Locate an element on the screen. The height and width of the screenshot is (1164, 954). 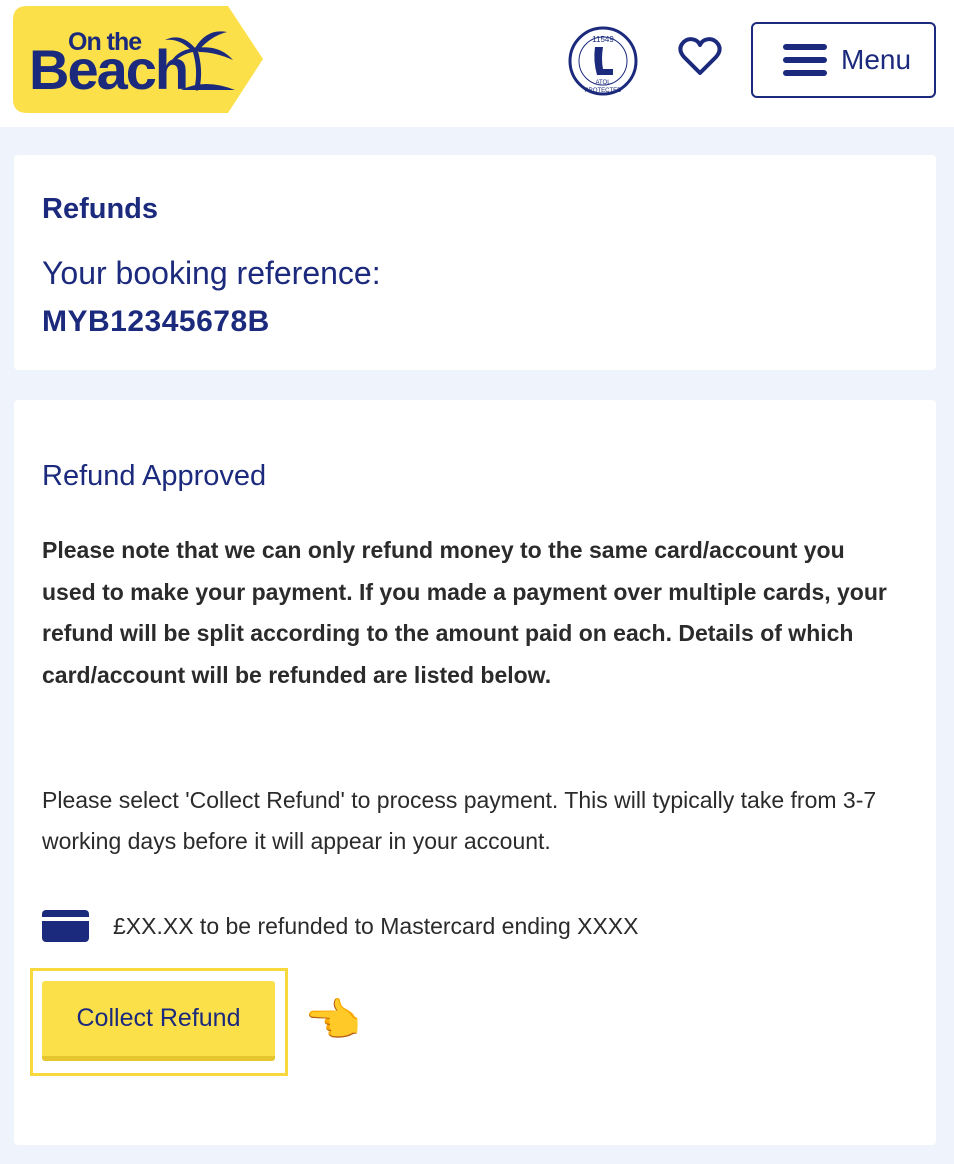
hamburger-icon is located at coordinates (805, 60).